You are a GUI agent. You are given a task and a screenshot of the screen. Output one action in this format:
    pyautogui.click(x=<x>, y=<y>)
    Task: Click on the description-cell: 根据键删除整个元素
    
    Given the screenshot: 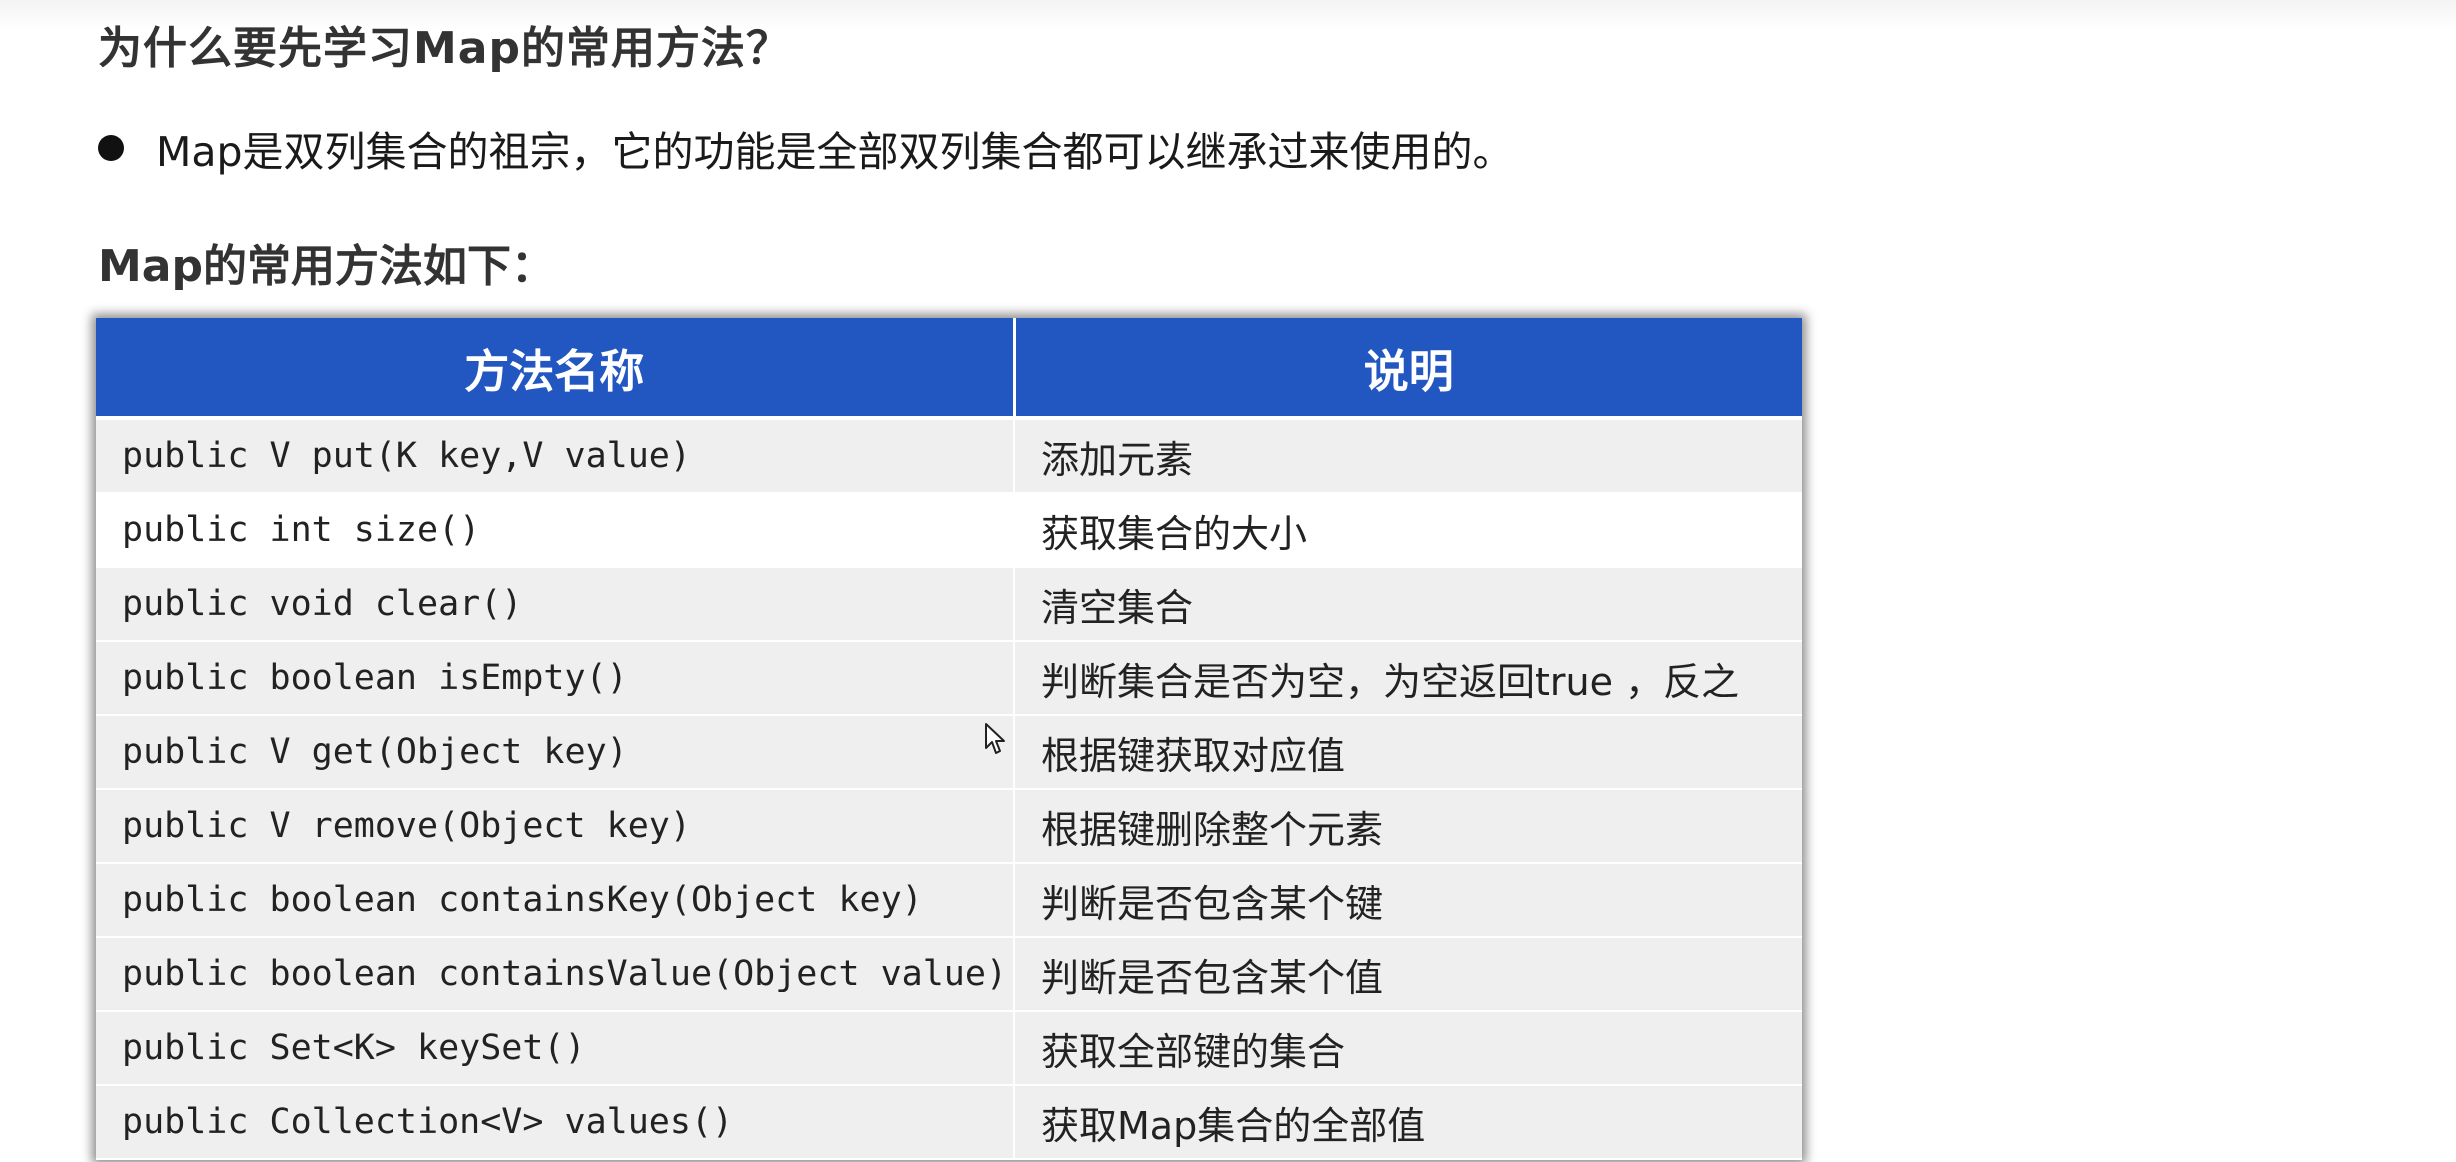 What is the action you would take?
    pyautogui.click(x=1408, y=826)
    